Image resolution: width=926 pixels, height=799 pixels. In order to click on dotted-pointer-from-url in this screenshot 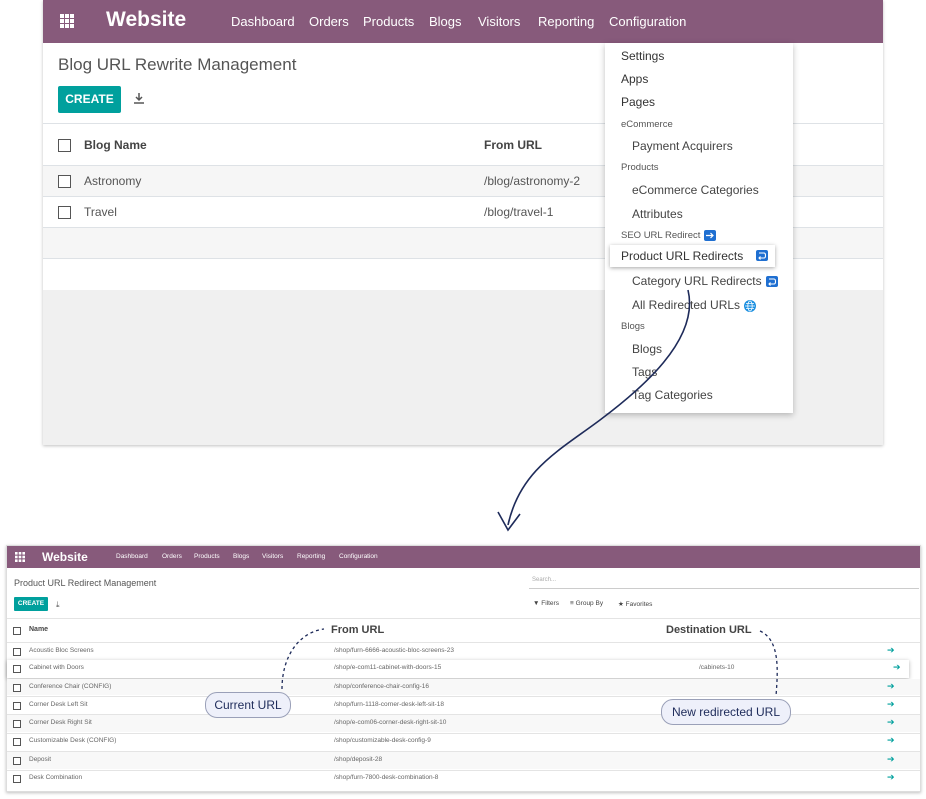, I will do `click(303, 659)`.